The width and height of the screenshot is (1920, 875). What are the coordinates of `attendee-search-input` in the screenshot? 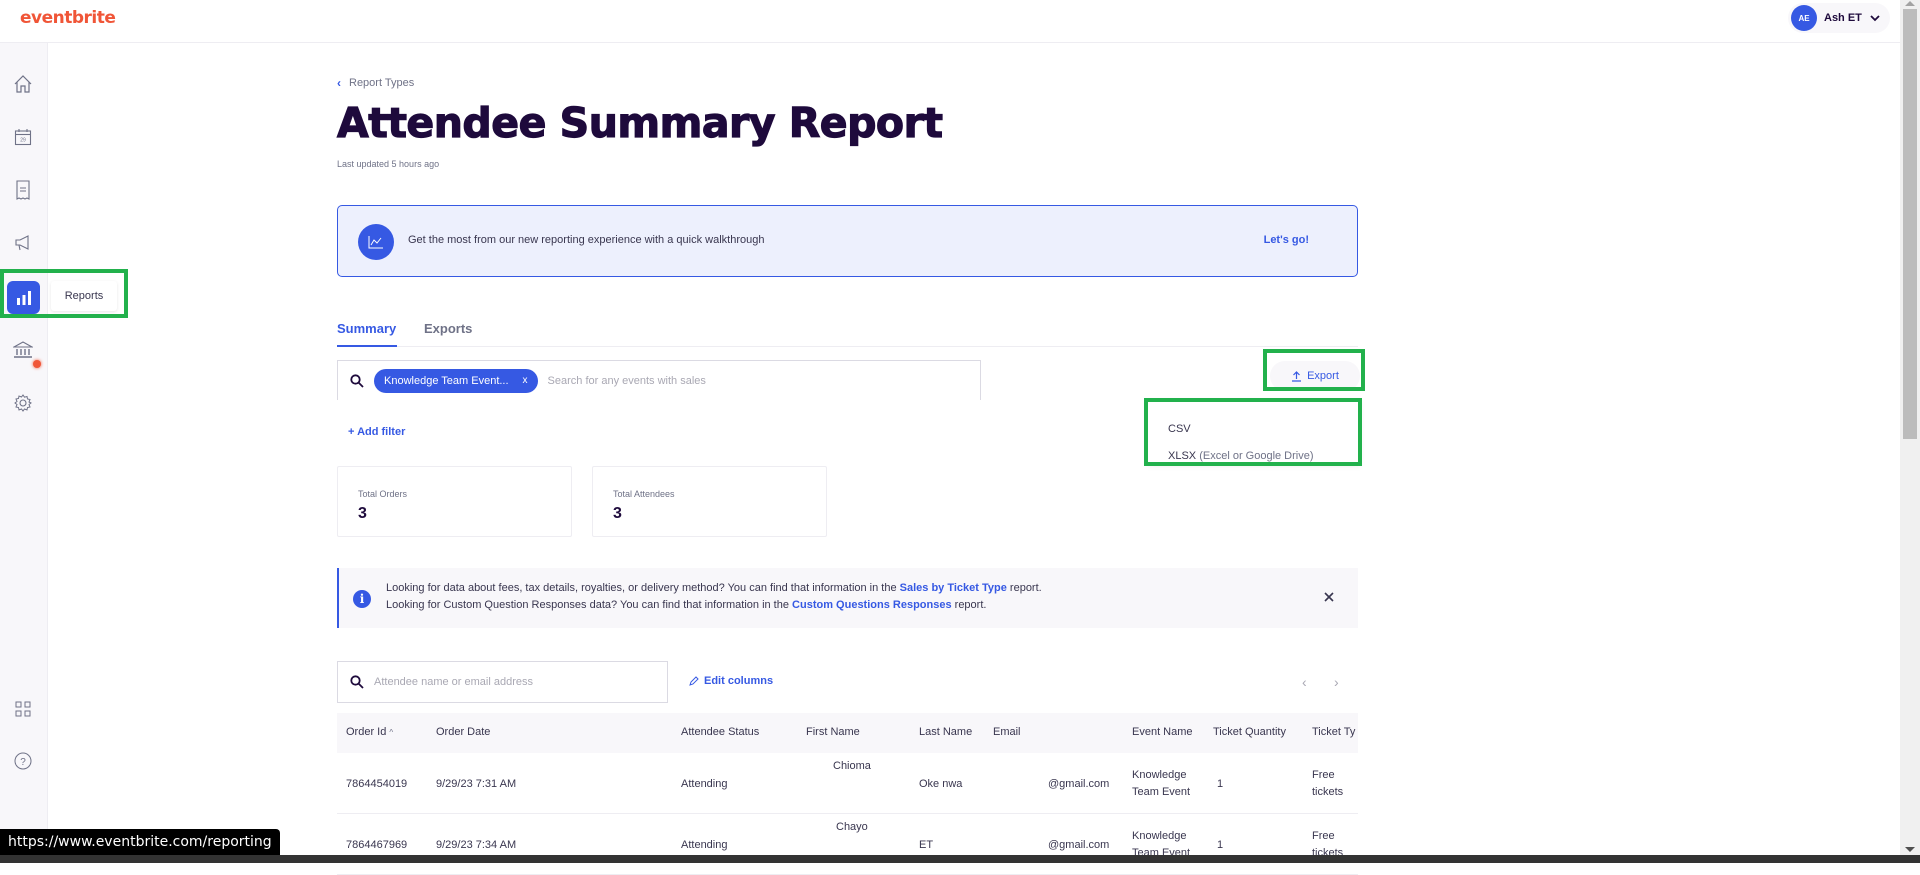 It's located at (509, 682).